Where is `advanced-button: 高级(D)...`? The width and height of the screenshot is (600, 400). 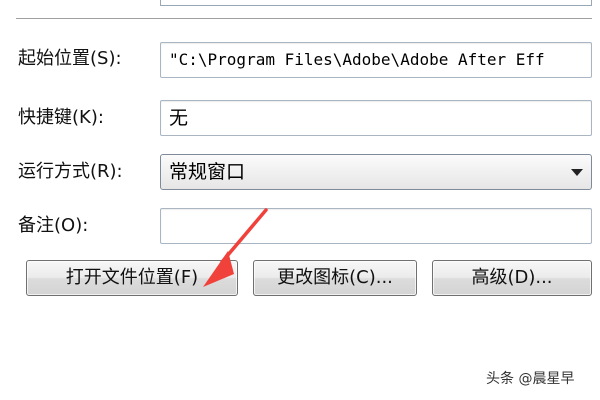
advanced-button: 高级(D)... is located at coordinates (512, 278).